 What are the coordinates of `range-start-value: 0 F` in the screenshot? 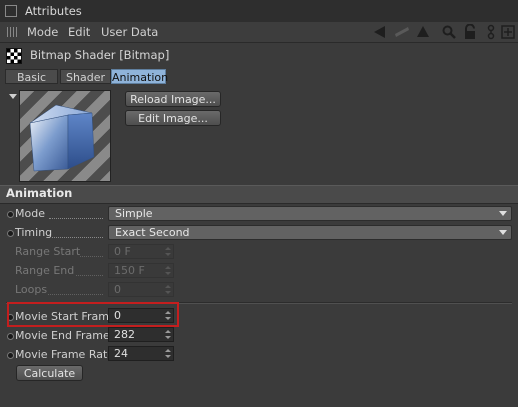 It's located at (122, 251).